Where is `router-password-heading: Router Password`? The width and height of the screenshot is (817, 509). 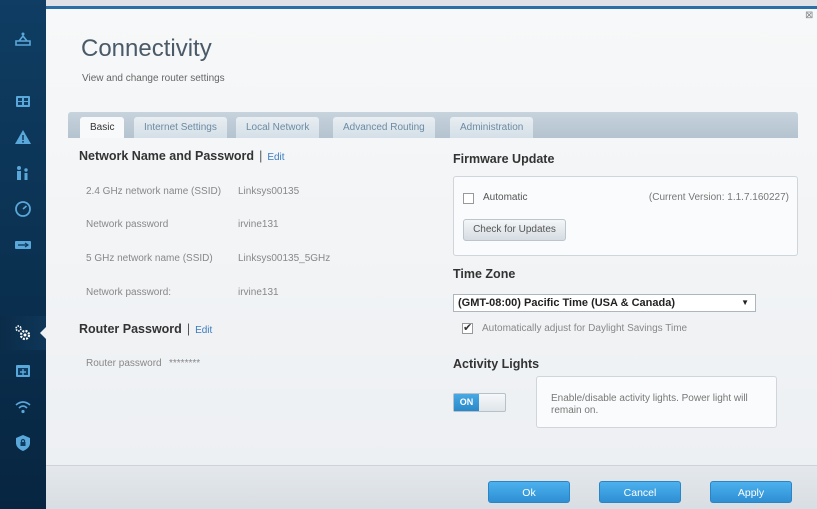
router-password-heading: Router Password is located at coordinates (130, 329).